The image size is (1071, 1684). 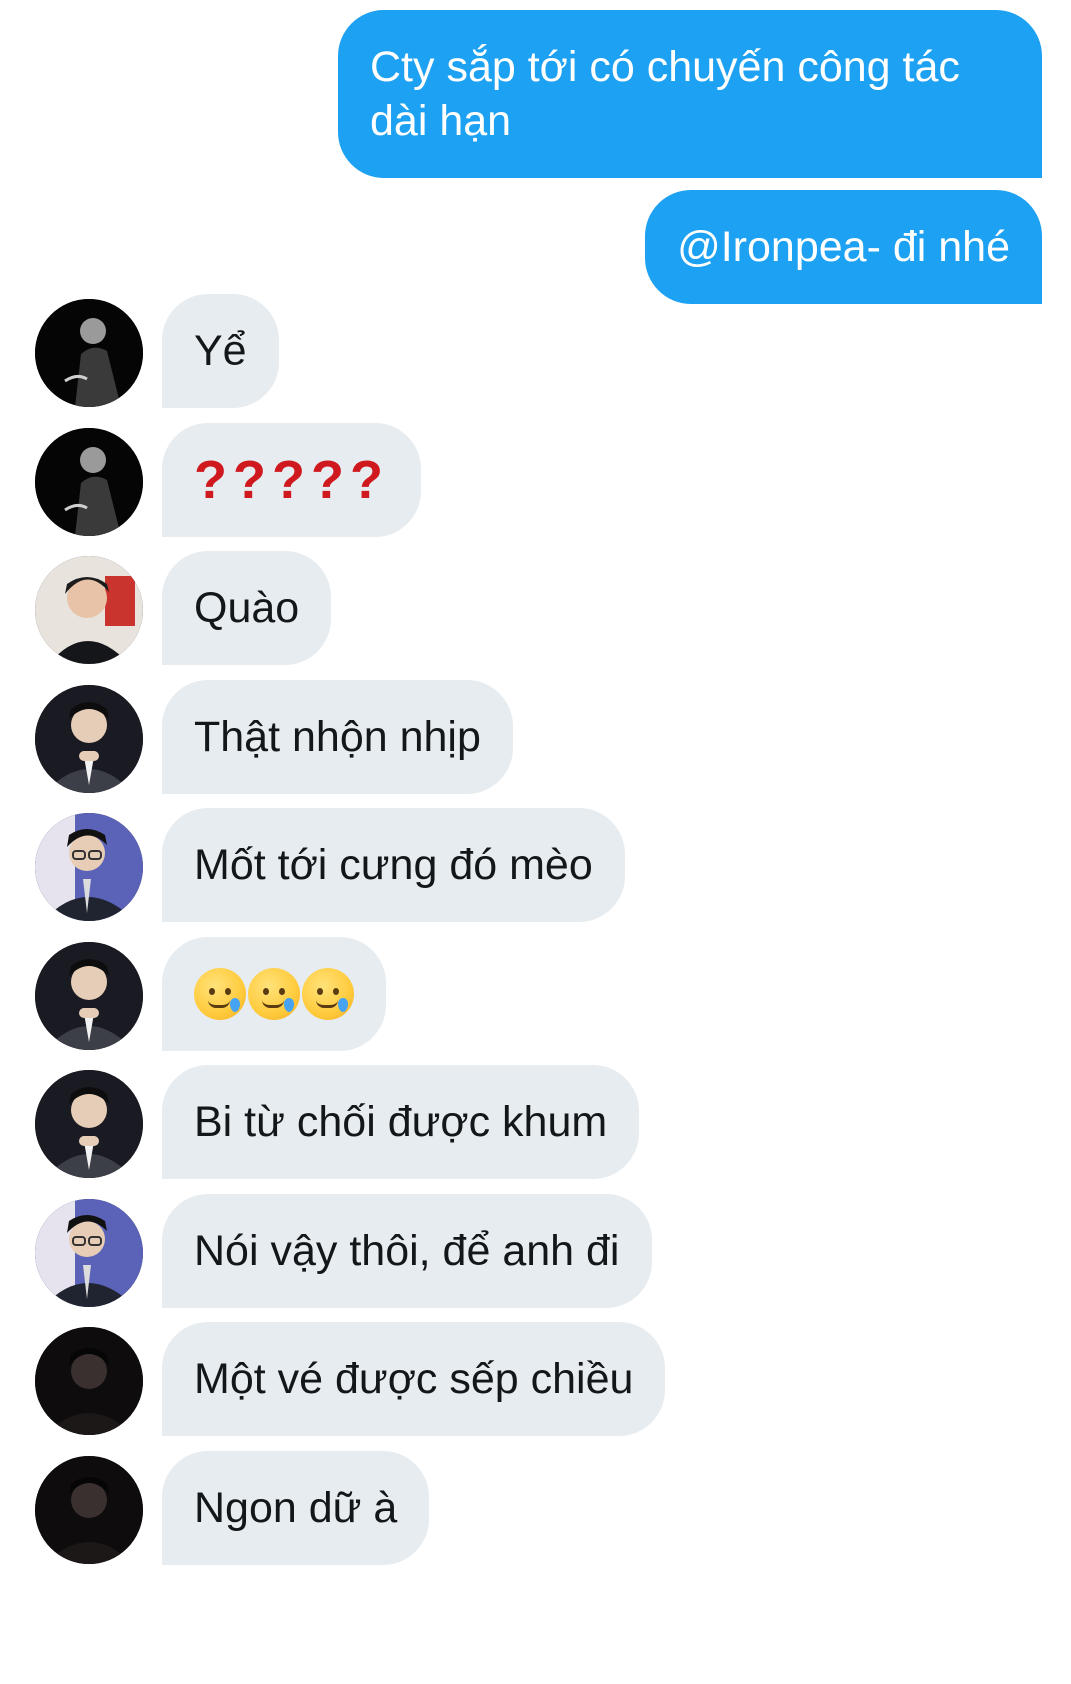 I want to click on incoming-message-bubble: Quào, so click(x=247, y=608).